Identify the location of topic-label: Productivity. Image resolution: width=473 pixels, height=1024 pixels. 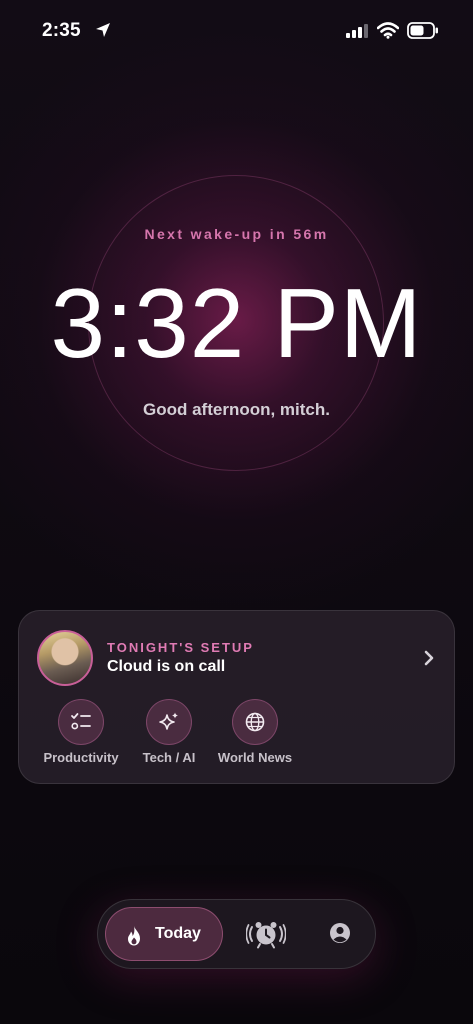
(81, 757).